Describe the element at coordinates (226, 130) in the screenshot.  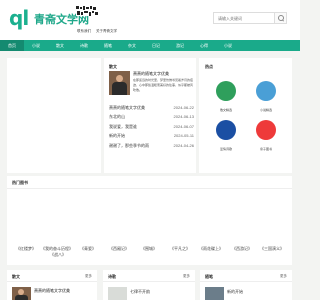
I see `category-circle-poetry` at that location.